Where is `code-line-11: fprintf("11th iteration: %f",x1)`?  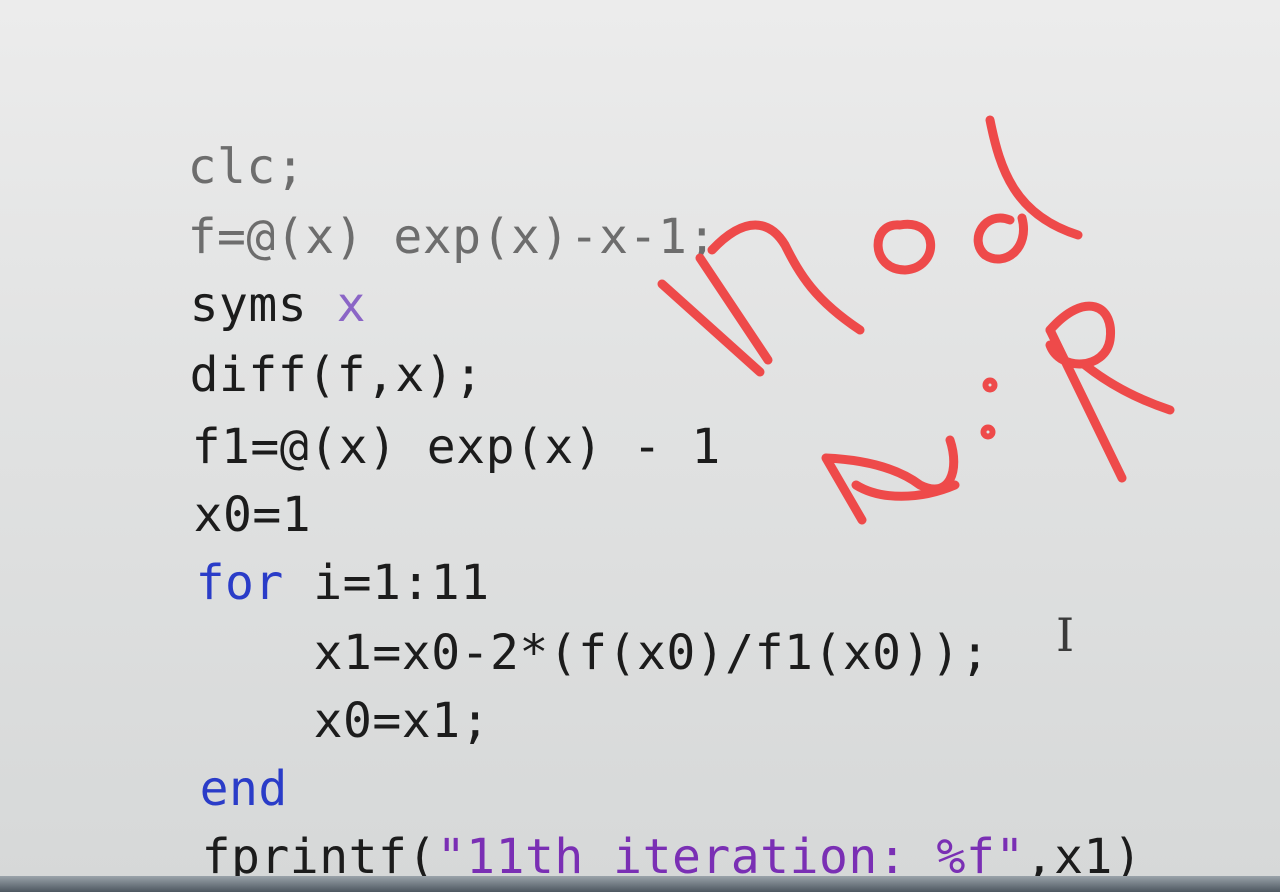 code-line-11: fprintf("11th iteration: %f",x1) is located at coordinates (613, 818).